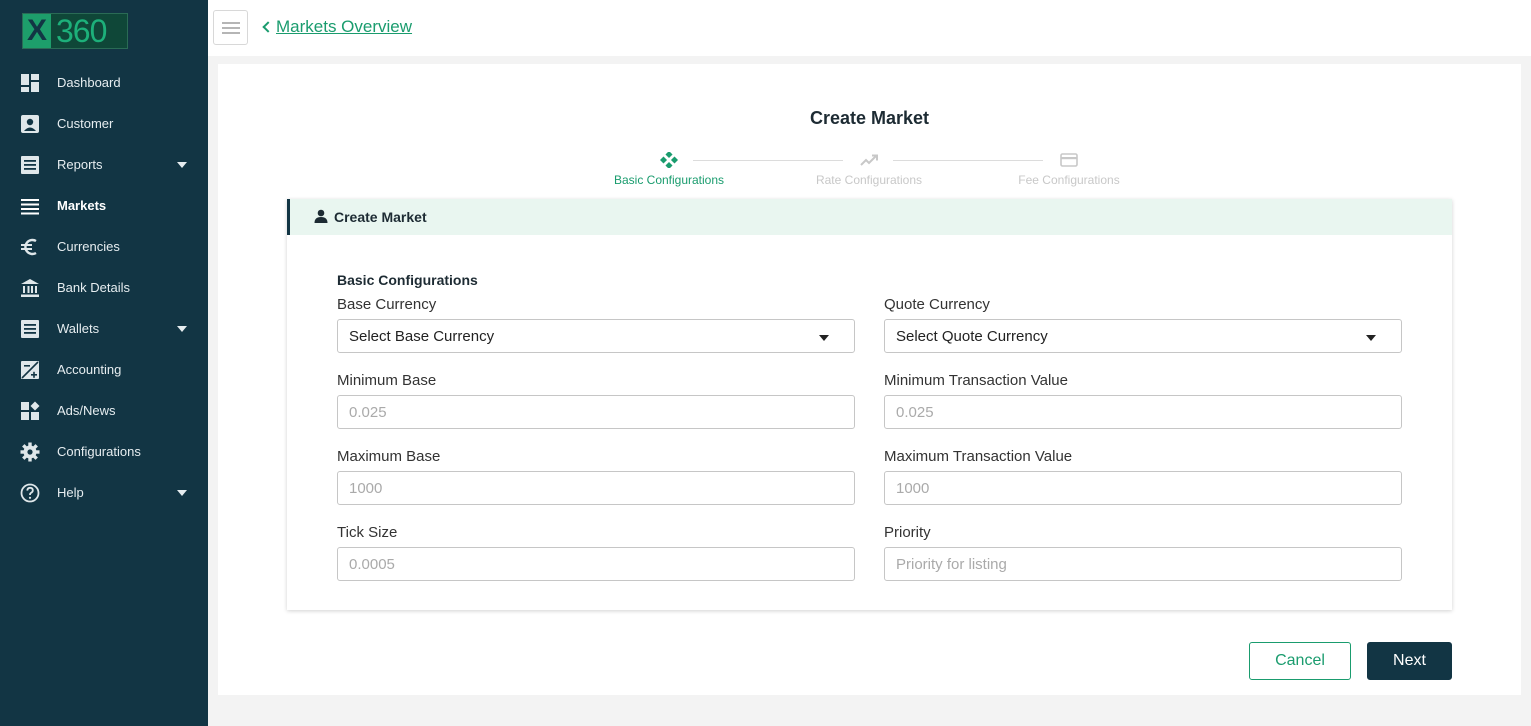 Image resolution: width=1531 pixels, height=726 pixels. What do you see at coordinates (1409, 661) in the screenshot?
I see `next-button: Next` at bounding box center [1409, 661].